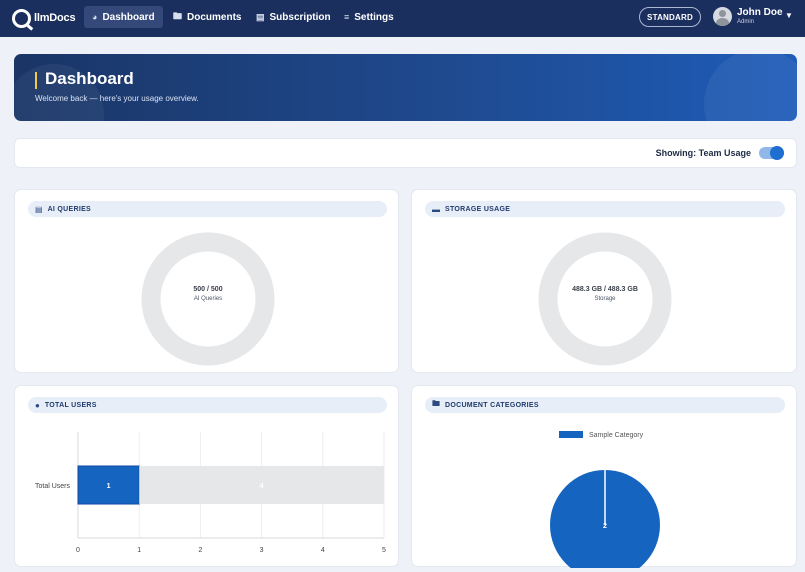  Describe the element at coordinates (347, 17) in the screenshot. I see `sliders-icon: ≡` at that location.